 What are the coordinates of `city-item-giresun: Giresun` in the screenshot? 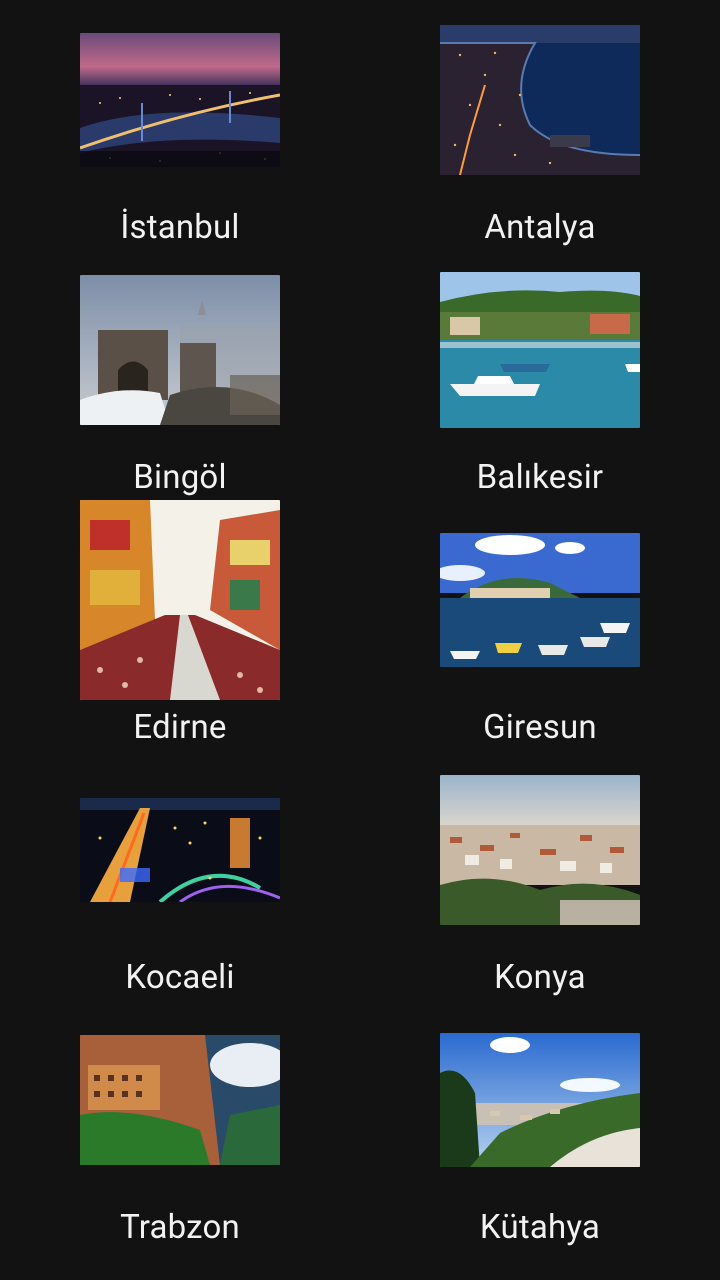 It's located at (540, 625).